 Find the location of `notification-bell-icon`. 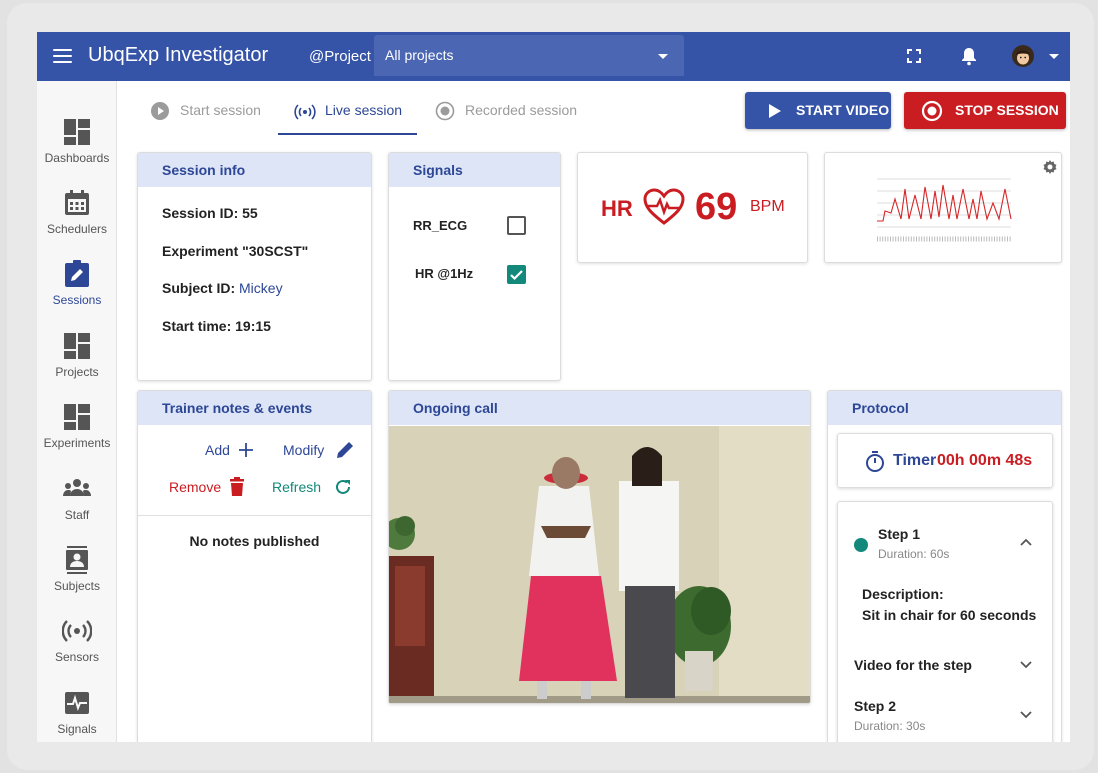

notification-bell-icon is located at coordinates (969, 56).